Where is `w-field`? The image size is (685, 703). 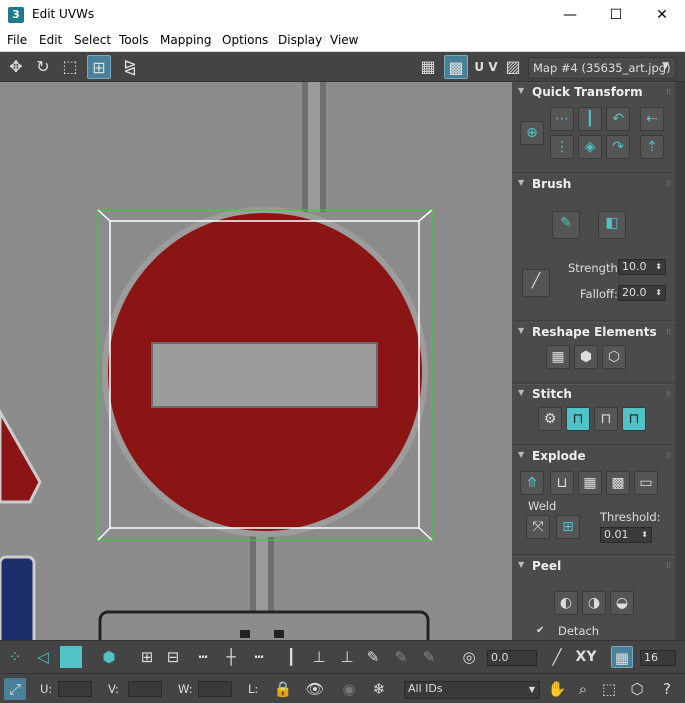
w-field is located at coordinates (215, 689).